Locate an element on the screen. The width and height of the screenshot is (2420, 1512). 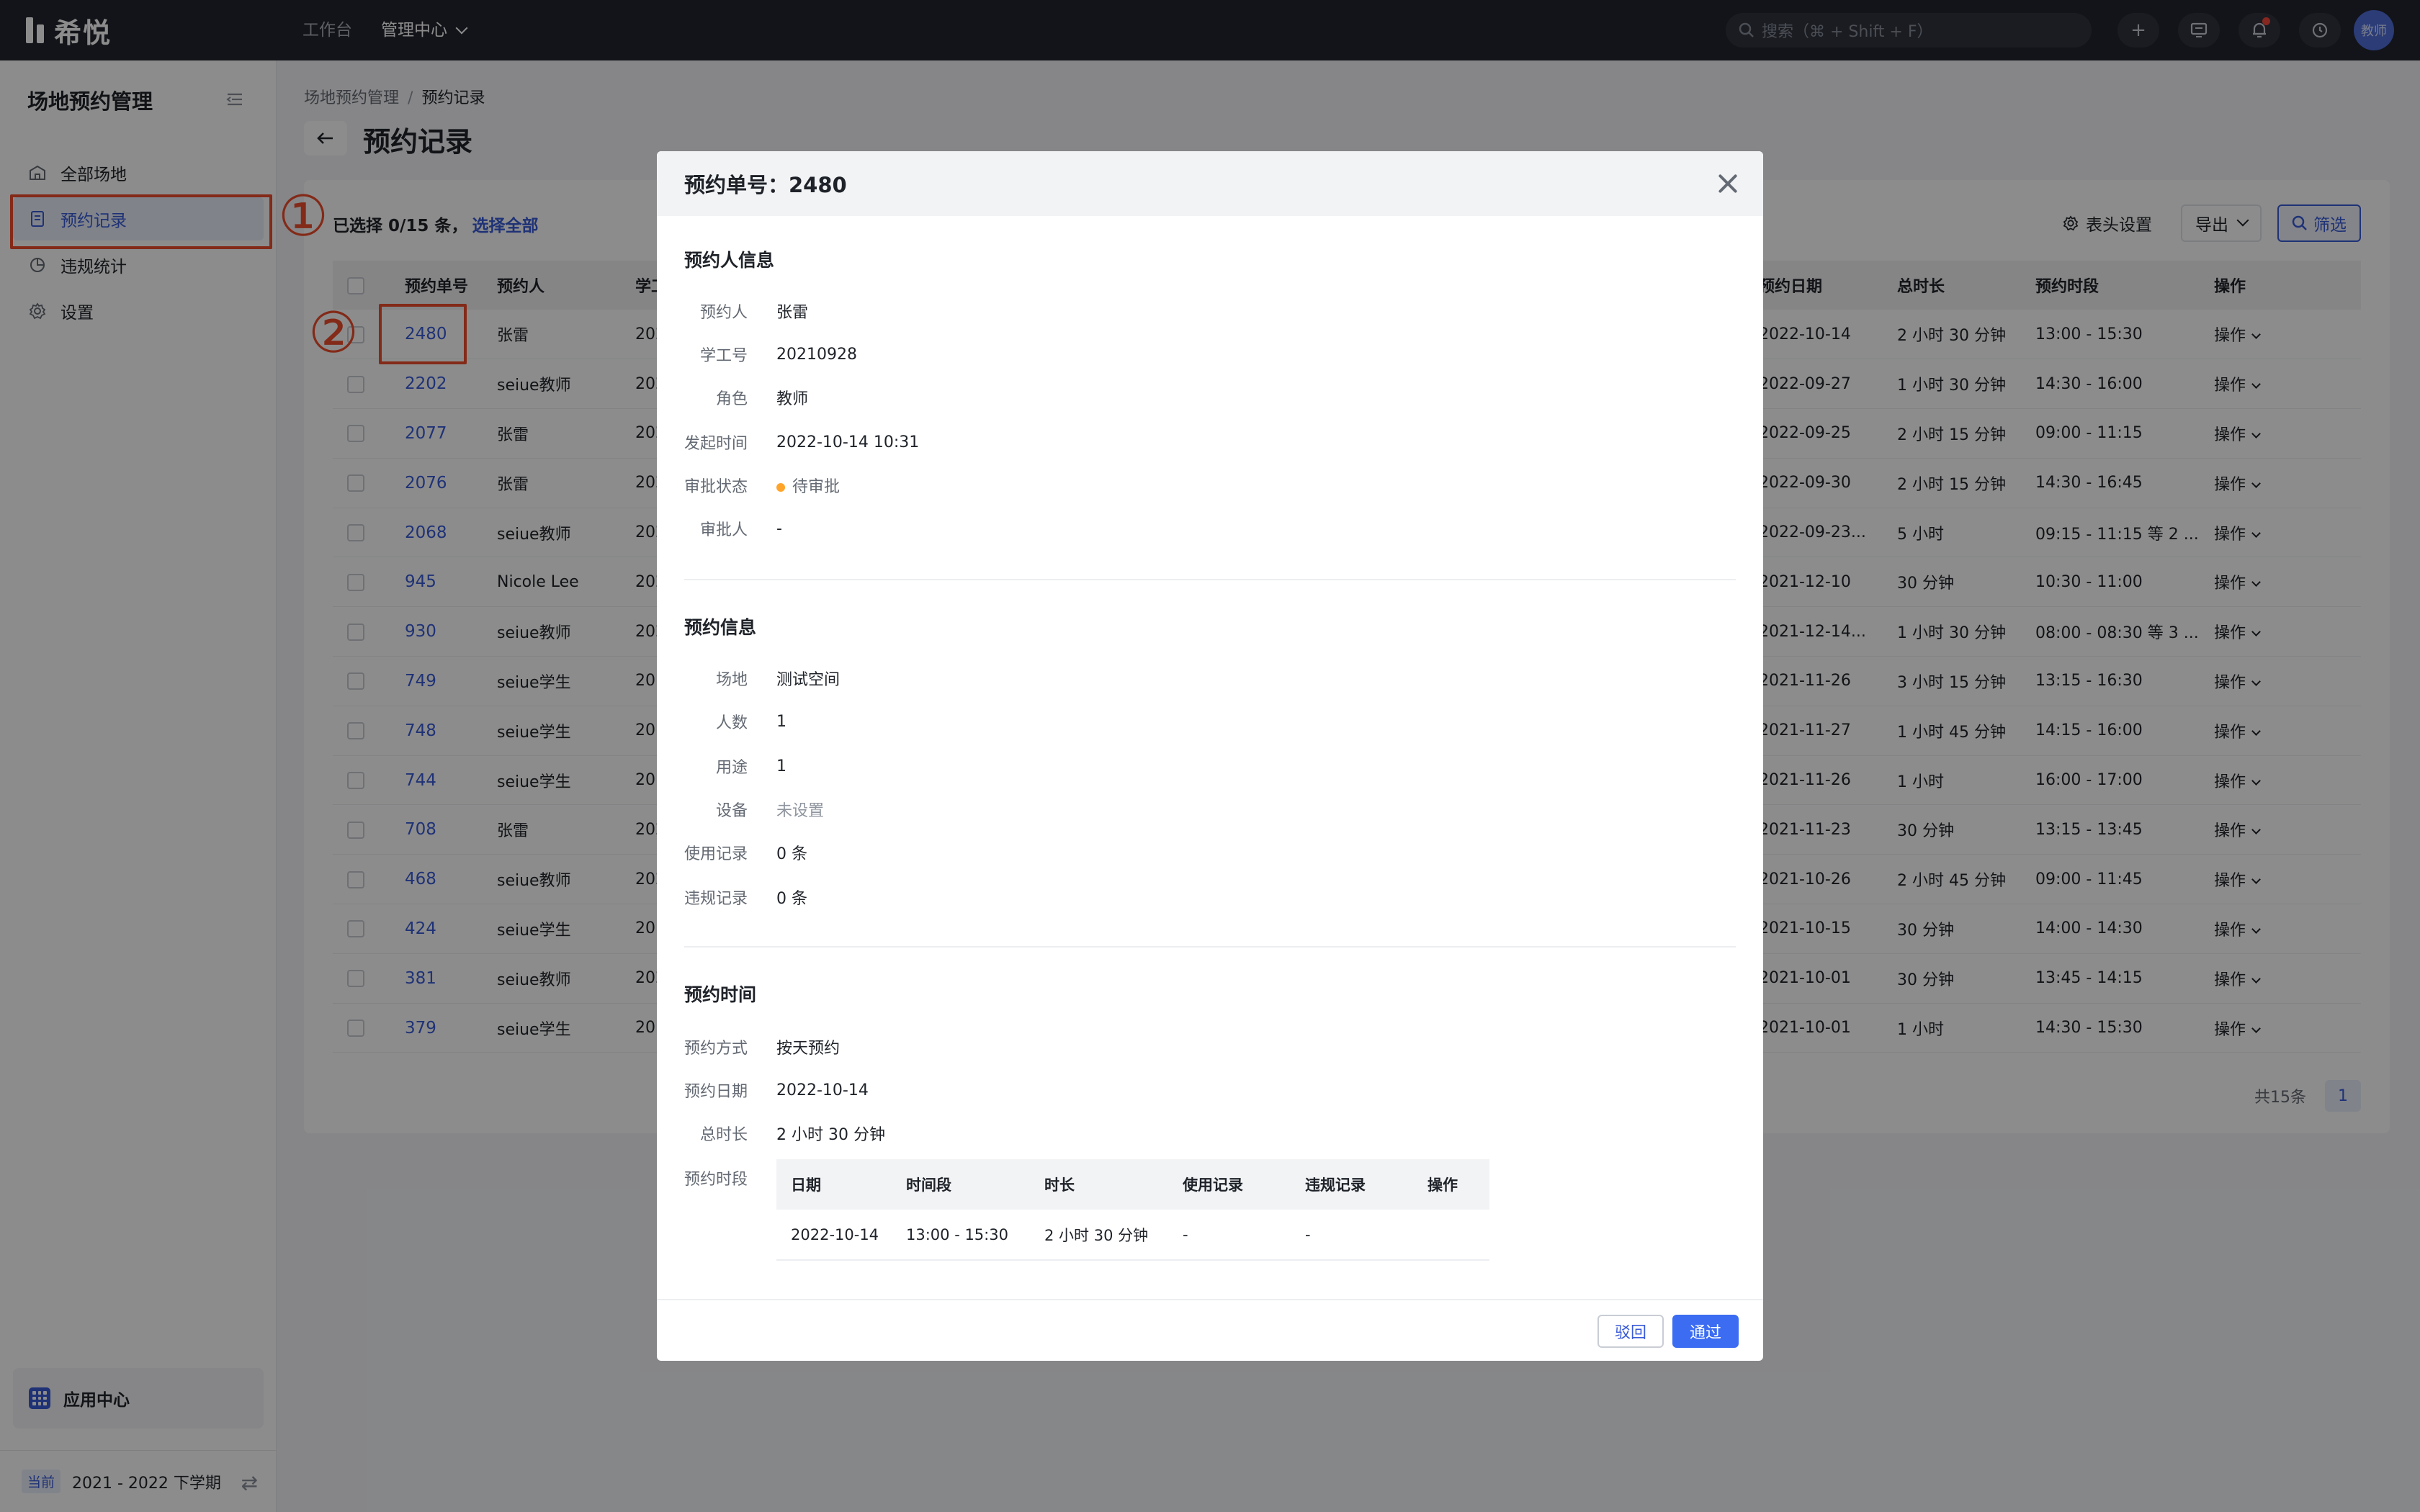
field-label: 预约时段 is located at coordinates (716, 1180).